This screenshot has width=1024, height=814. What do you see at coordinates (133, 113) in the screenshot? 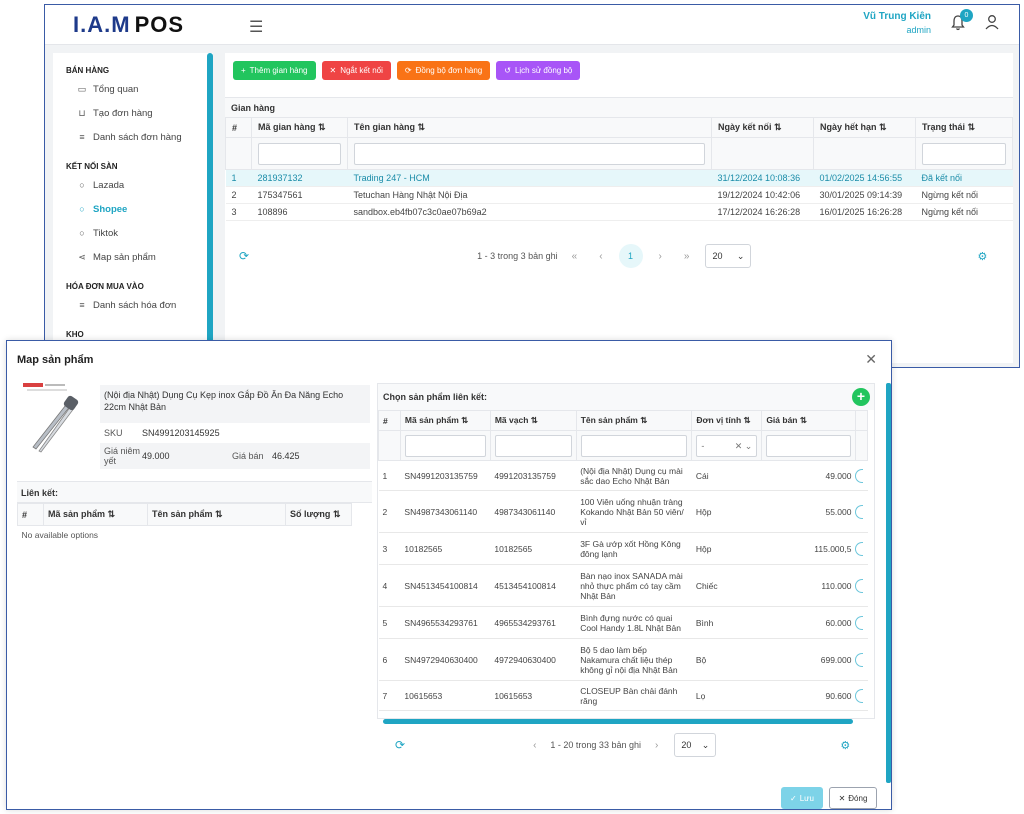
I see `sidebar-item-create-order: ⊔ Tạo đơn hàng` at bounding box center [133, 113].